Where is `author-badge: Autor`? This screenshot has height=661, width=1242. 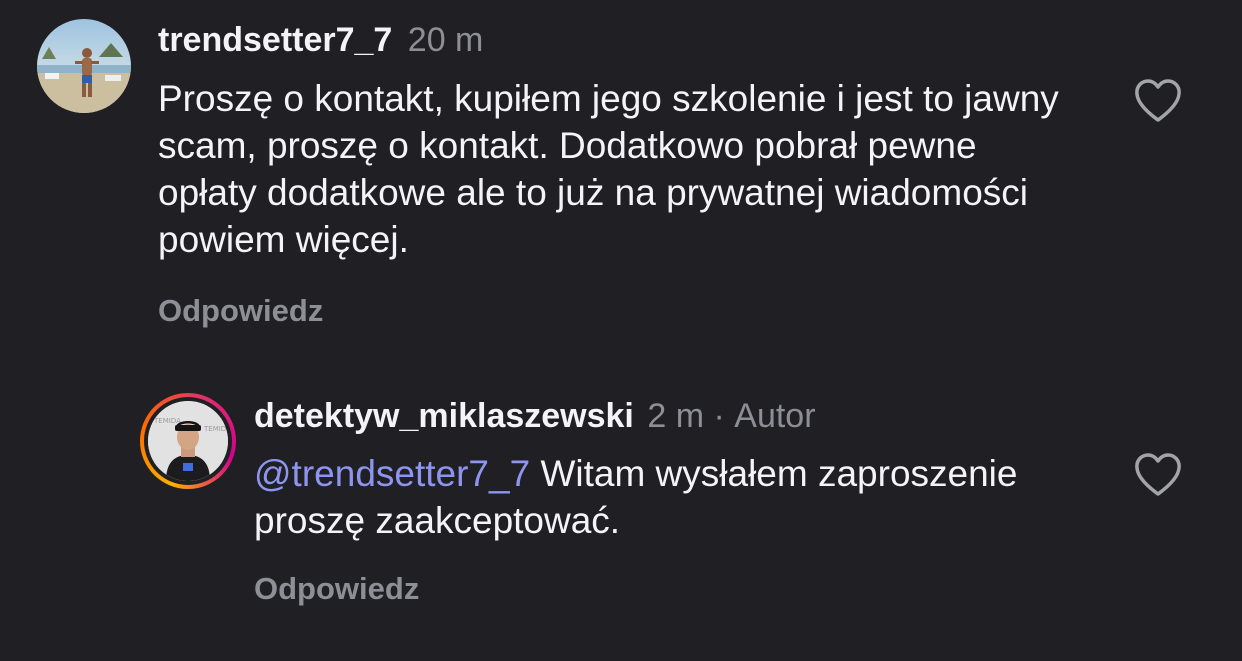
author-badge: Autor is located at coordinates (775, 416).